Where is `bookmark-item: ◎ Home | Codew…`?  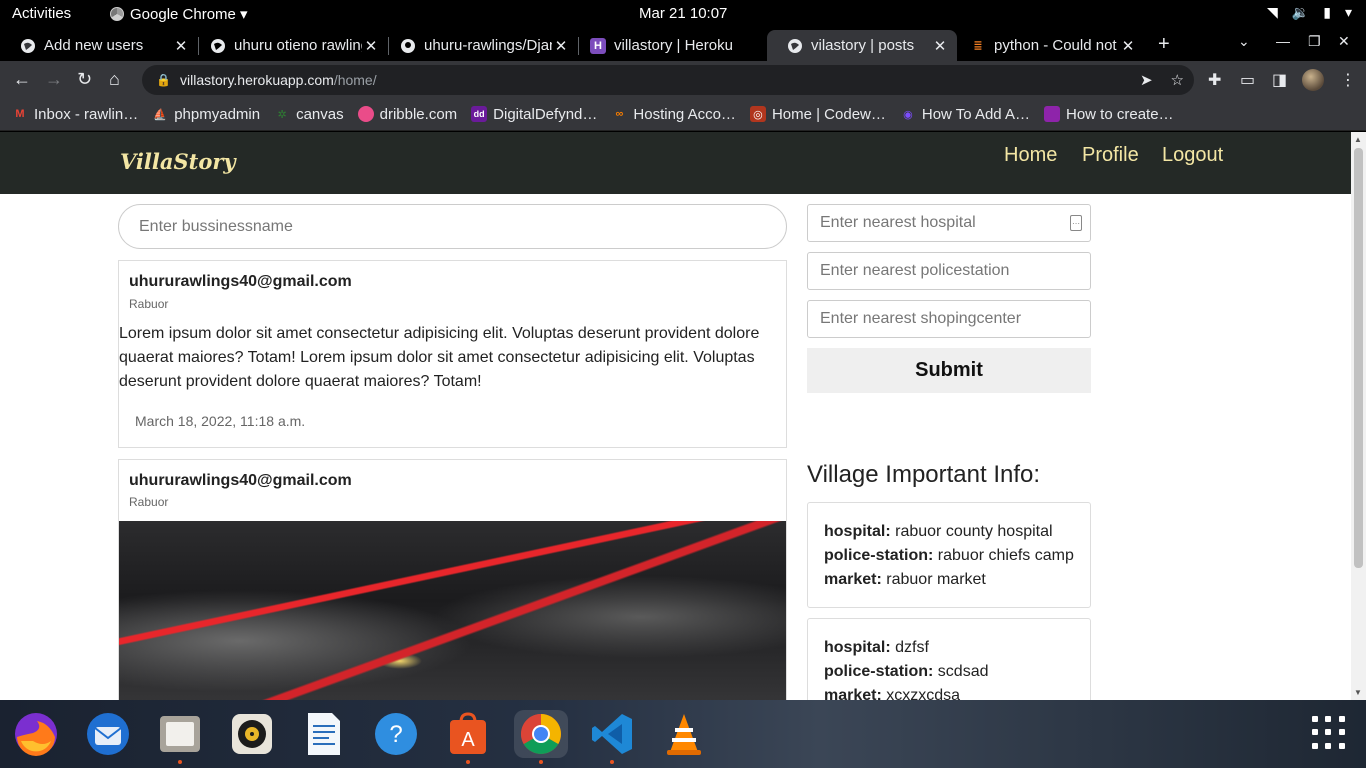
bookmark-item: ◎ Home | Codew… is located at coordinates (817, 114).